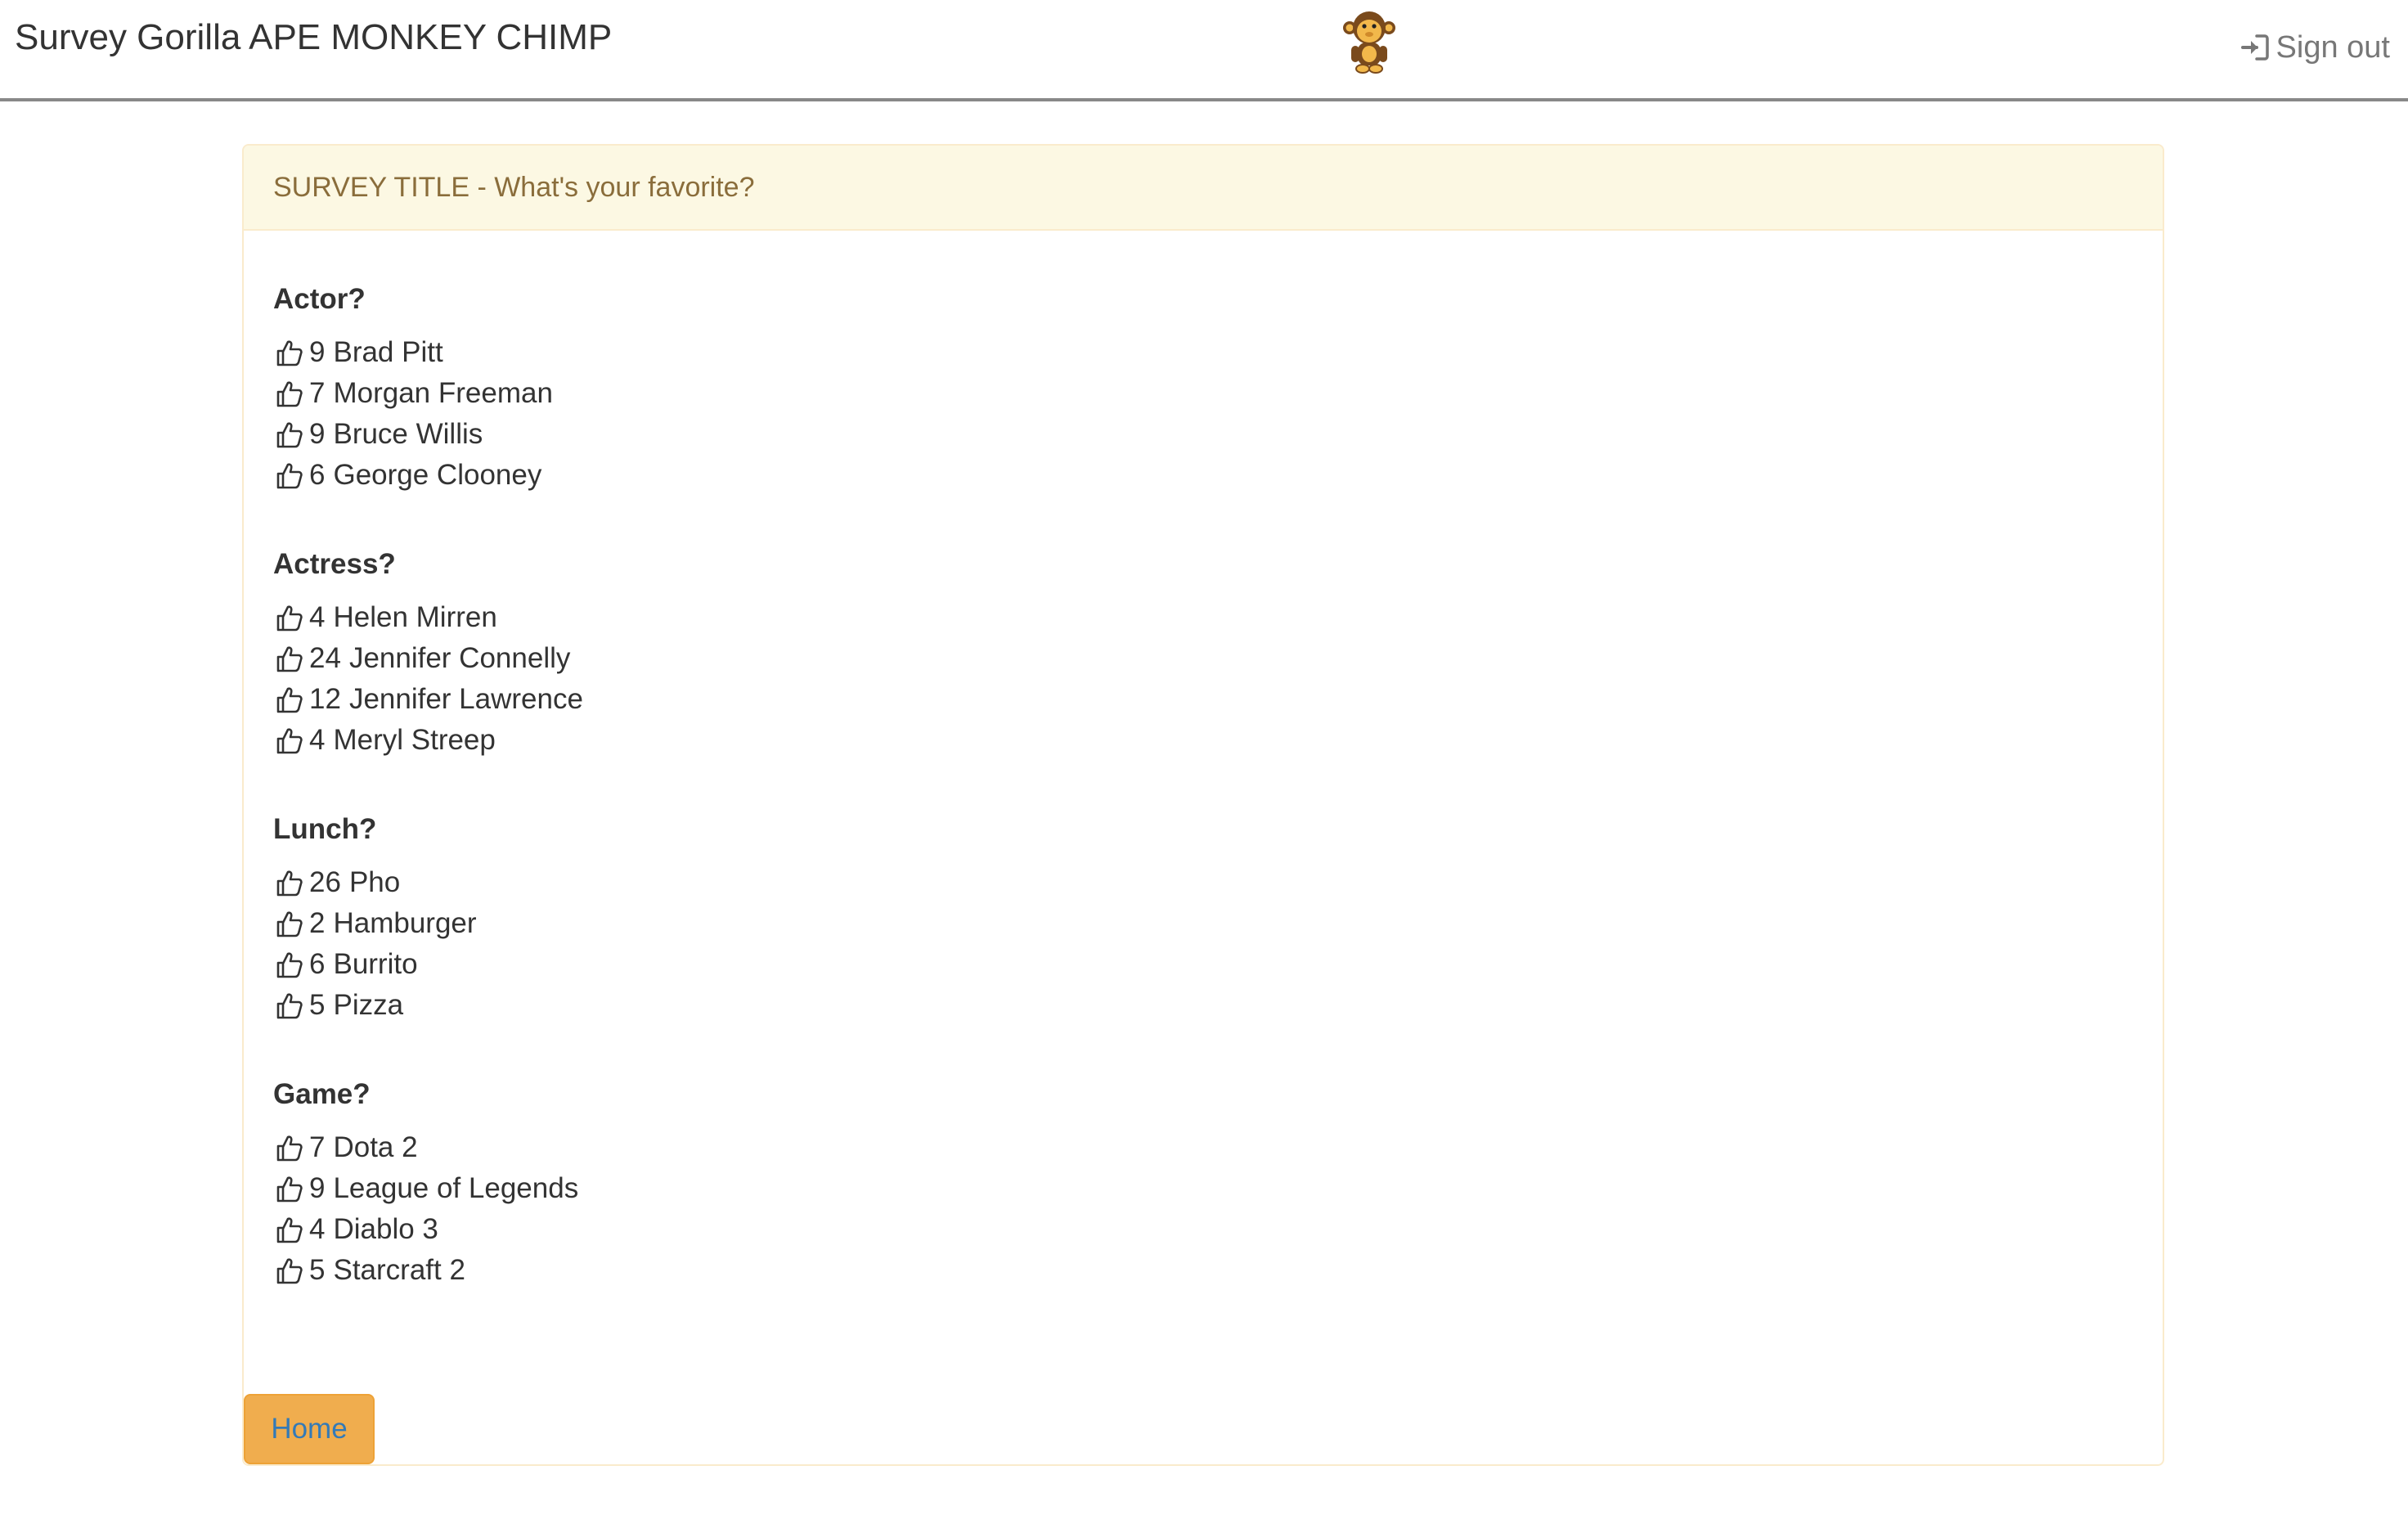  Describe the element at coordinates (320, 299) in the screenshot. I see `question-title: Actor?` at that location.